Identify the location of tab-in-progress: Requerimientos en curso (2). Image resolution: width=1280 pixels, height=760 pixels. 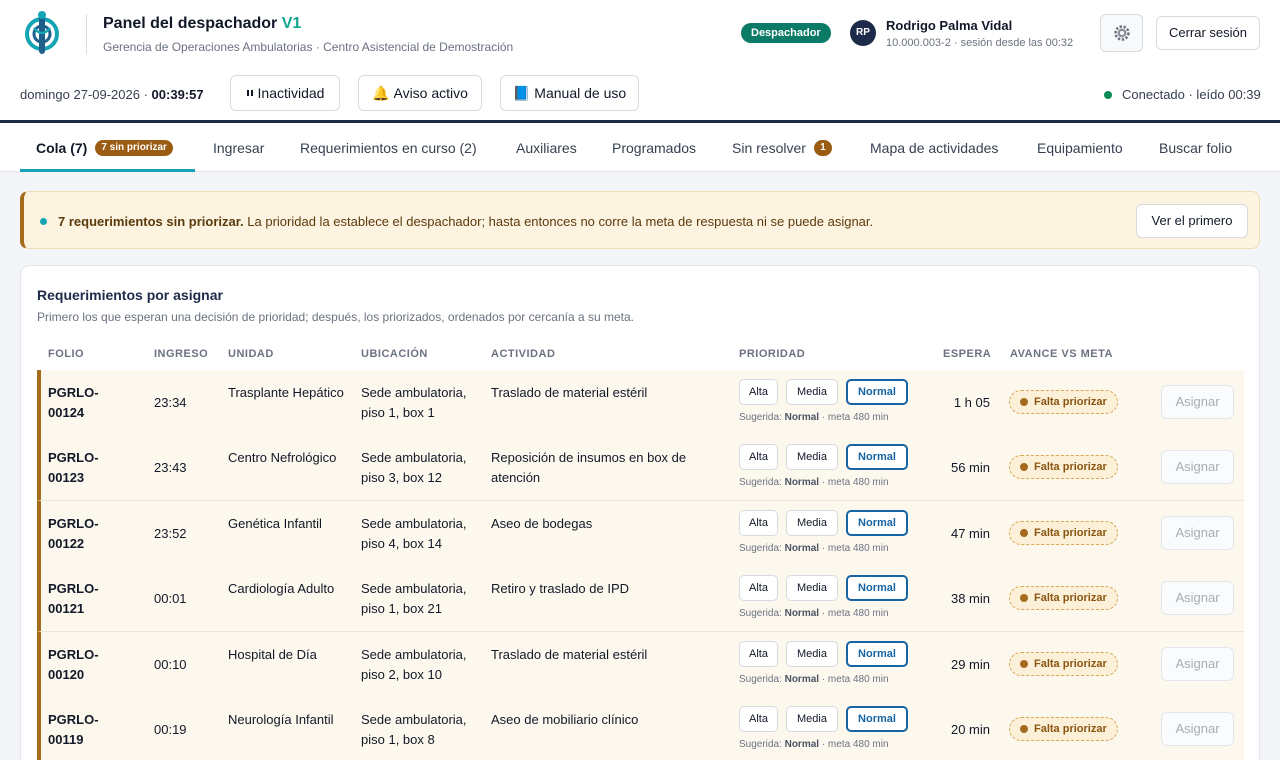
(388, 147).